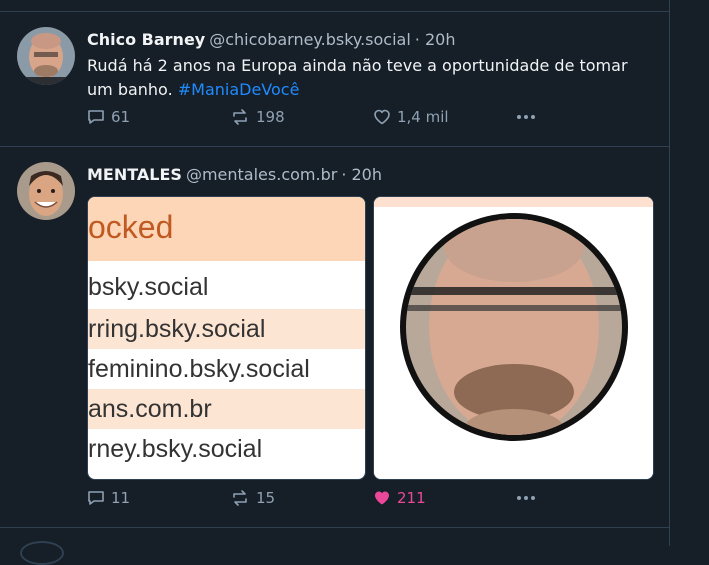 The height and width of the screenshot is (565, 709). I want to click on list-row: bsky.social, so click(226, 287).